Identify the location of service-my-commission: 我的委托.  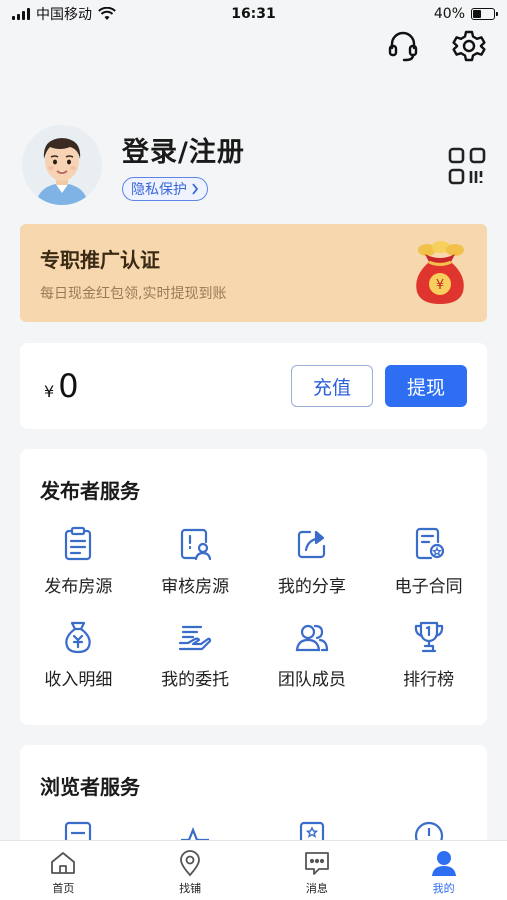
(195, 654).